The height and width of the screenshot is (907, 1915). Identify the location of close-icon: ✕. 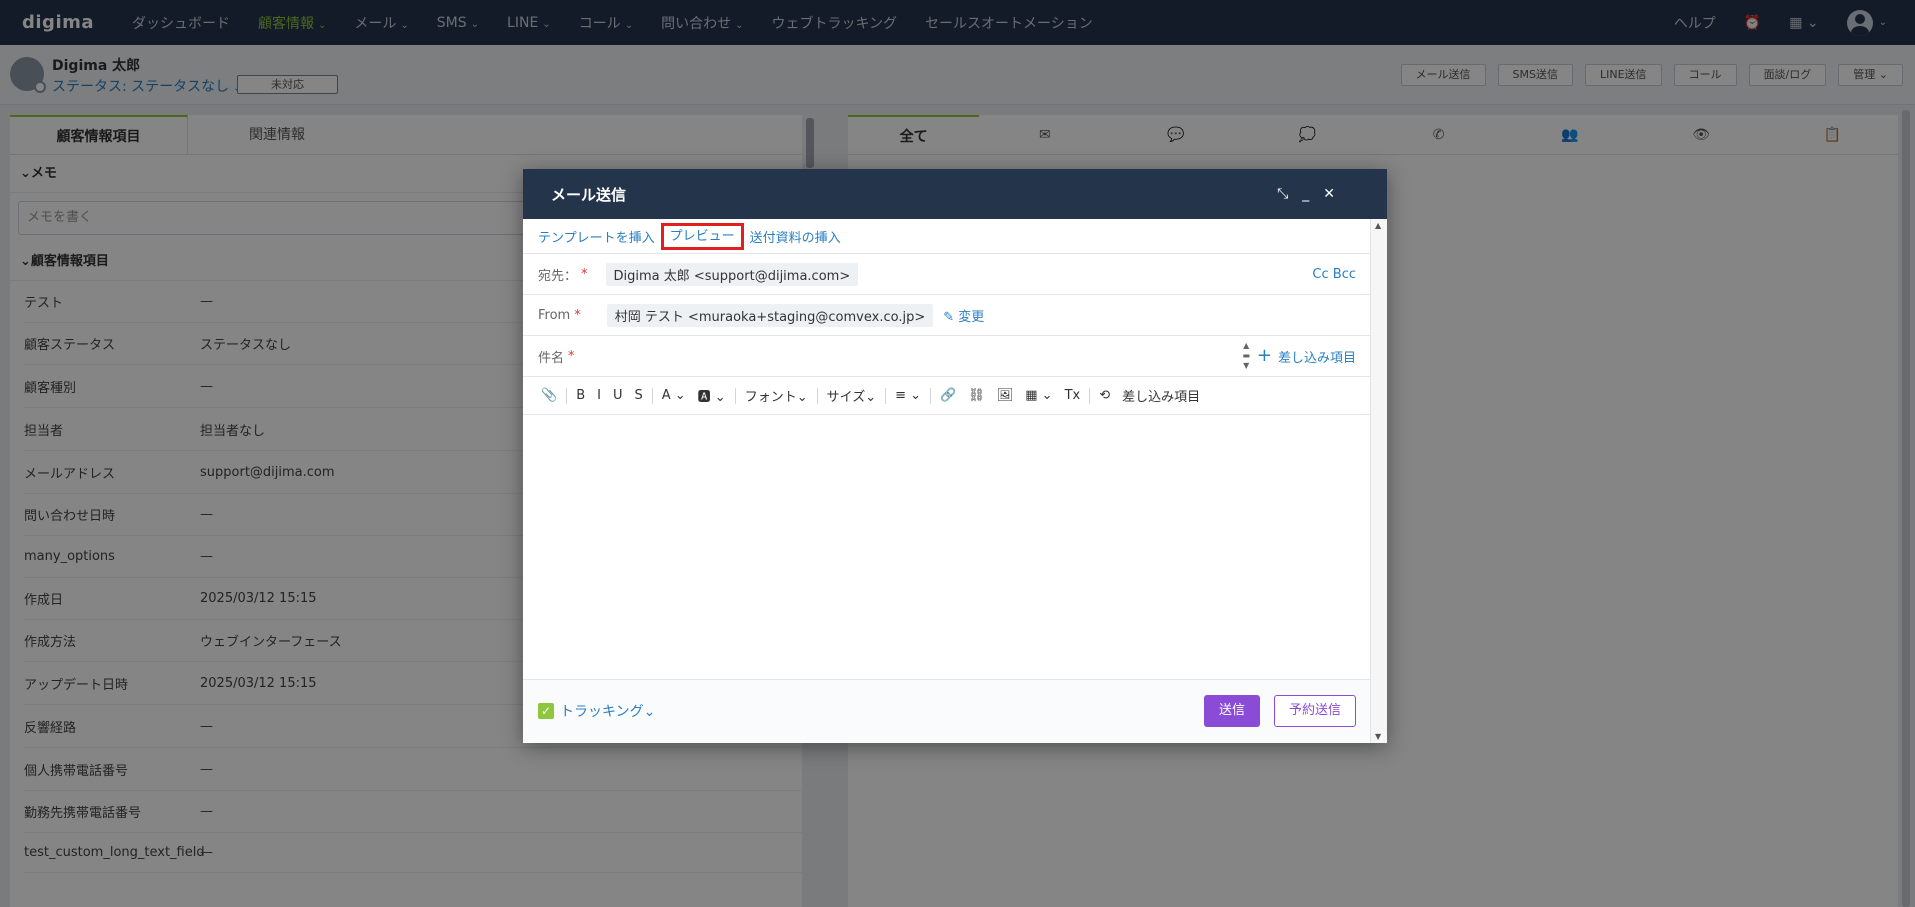
(1329, 194).